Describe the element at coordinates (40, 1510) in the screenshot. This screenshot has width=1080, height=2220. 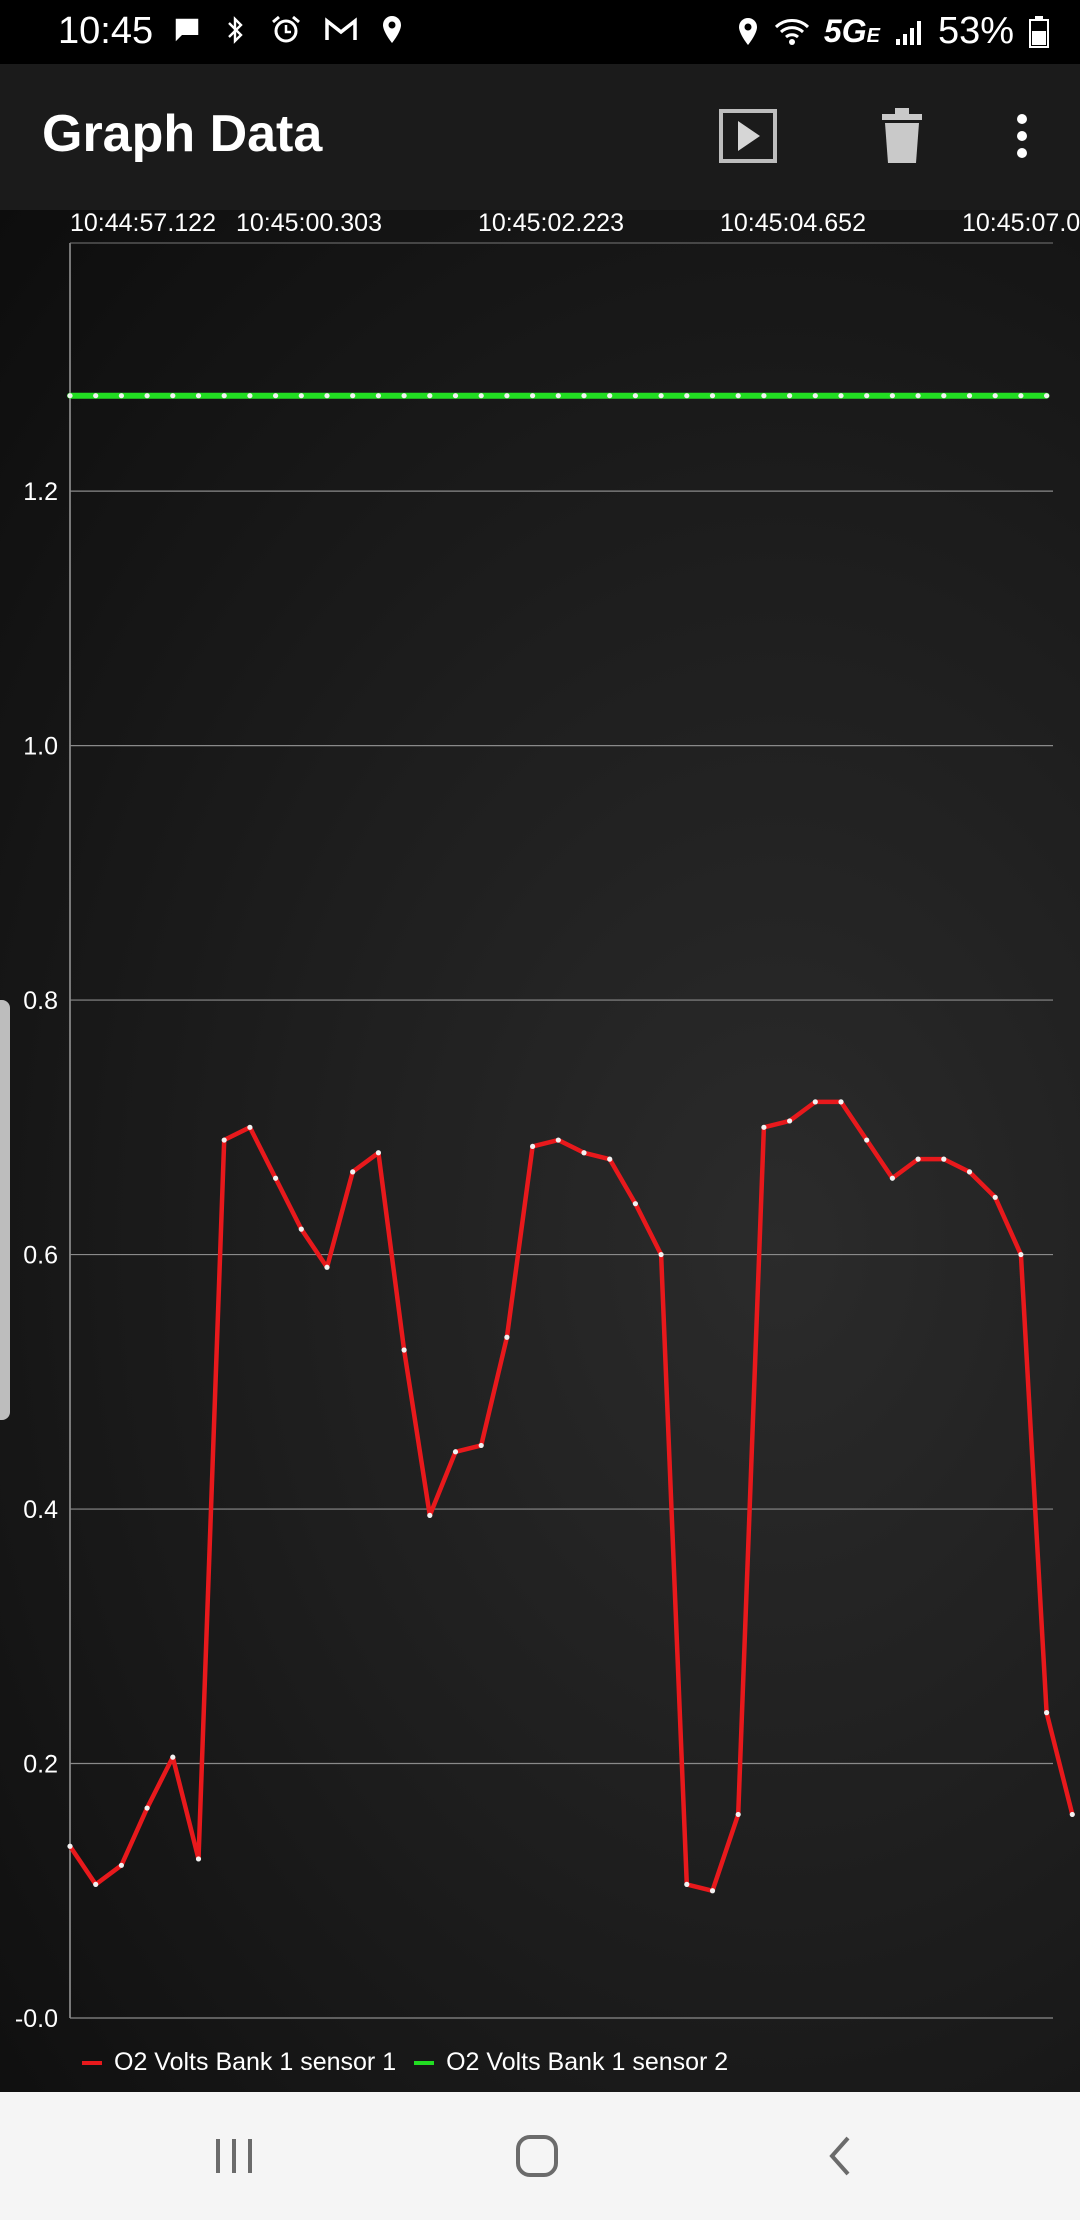
I see `y-tick-label: 0.4` at that location.